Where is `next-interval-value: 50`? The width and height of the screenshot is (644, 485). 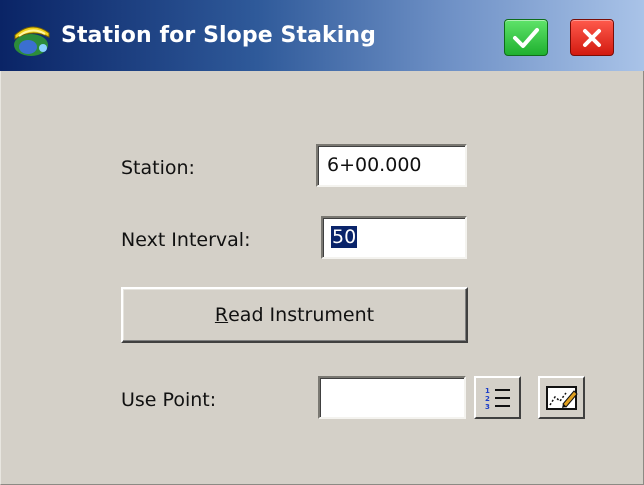
next-interval-value: 50 is located at coordinates (344, 237).